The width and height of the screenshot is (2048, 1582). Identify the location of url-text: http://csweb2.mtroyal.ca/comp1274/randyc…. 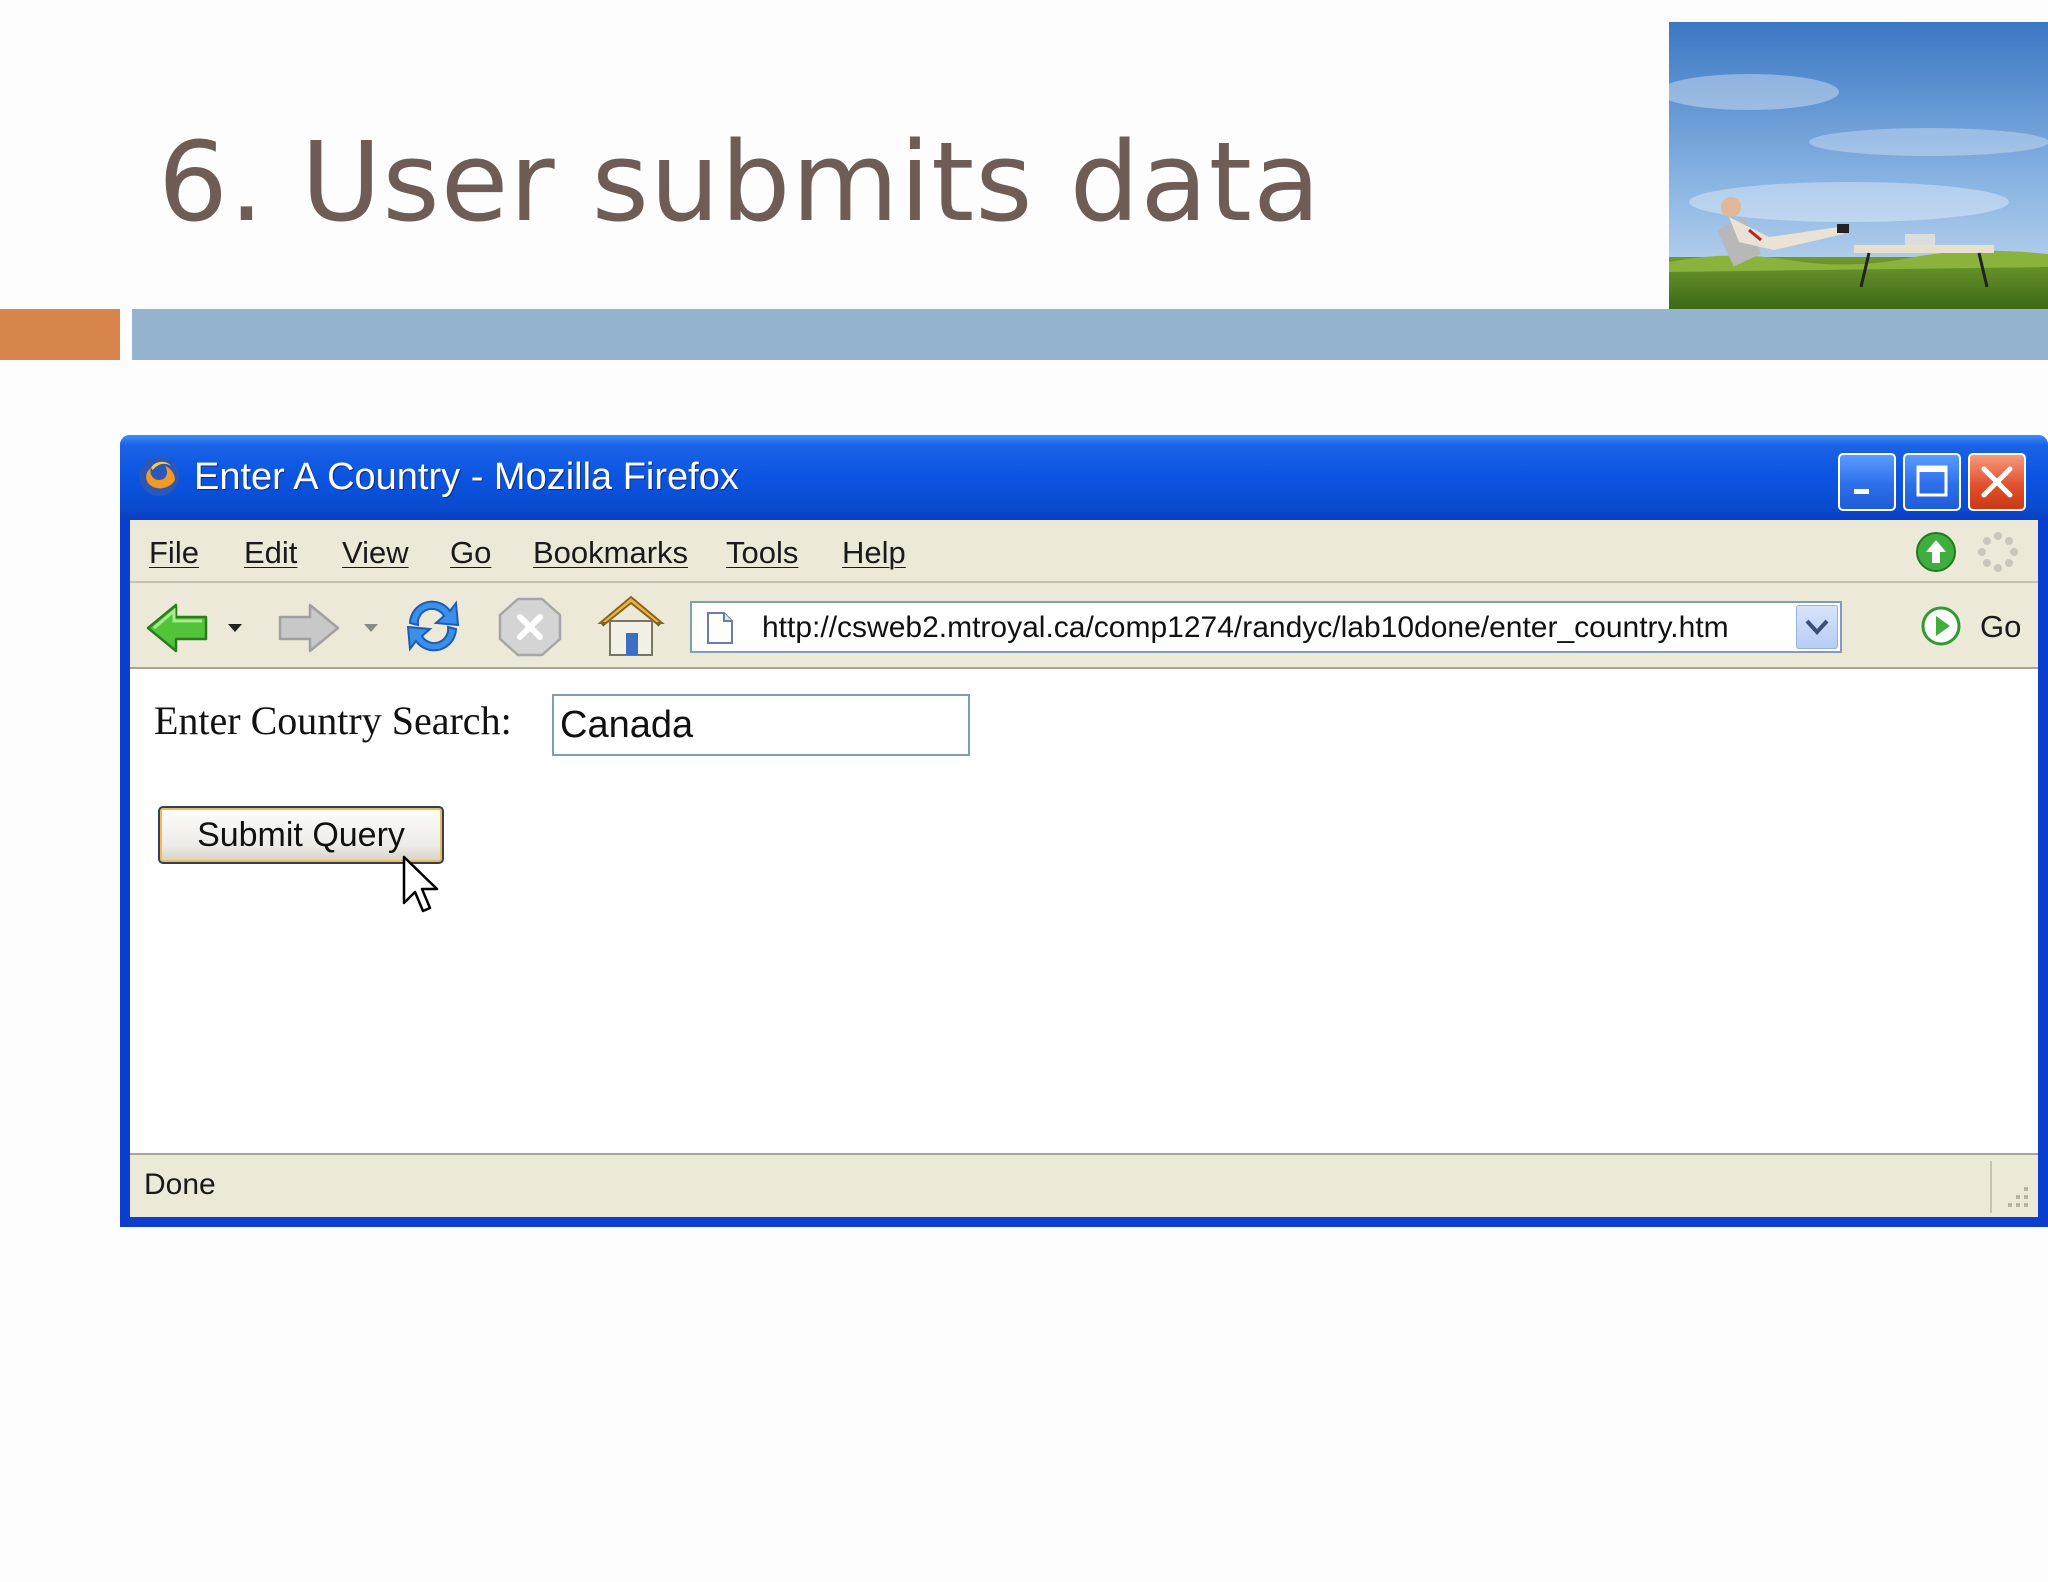
(1245, 628).